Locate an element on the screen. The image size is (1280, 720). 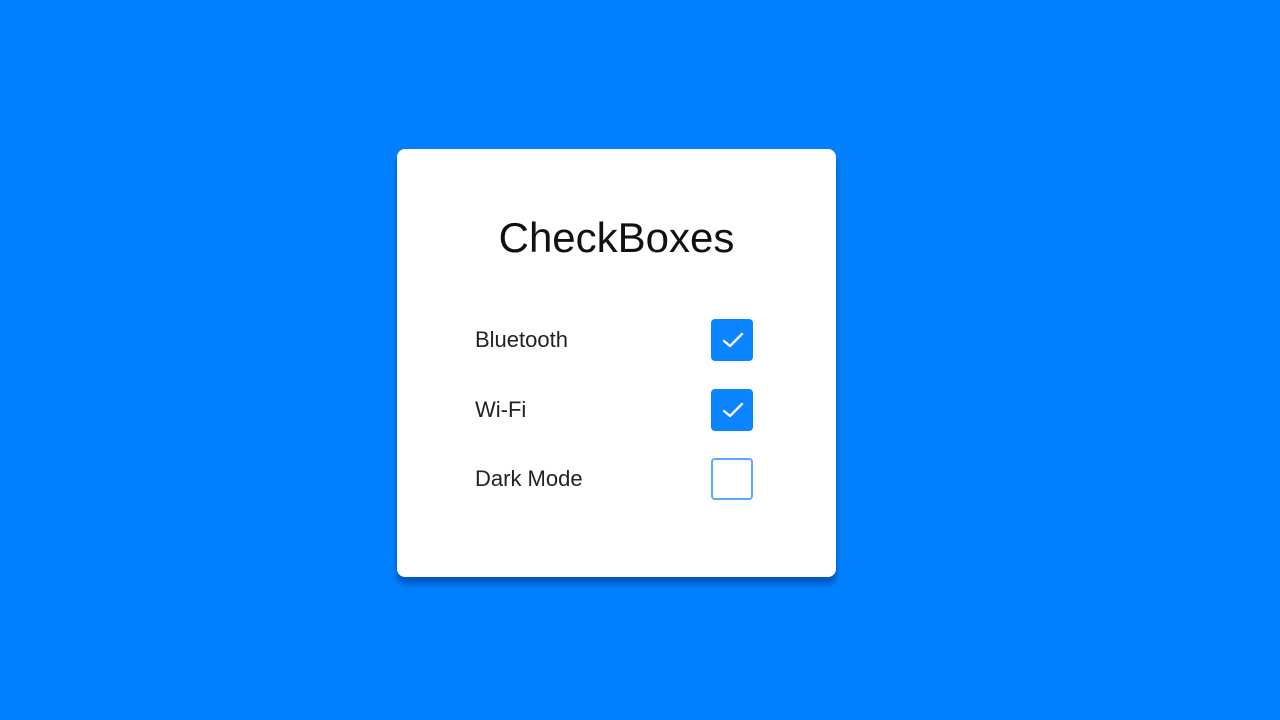
card-title: CheckBoxes is located at coordinates (616, 237).